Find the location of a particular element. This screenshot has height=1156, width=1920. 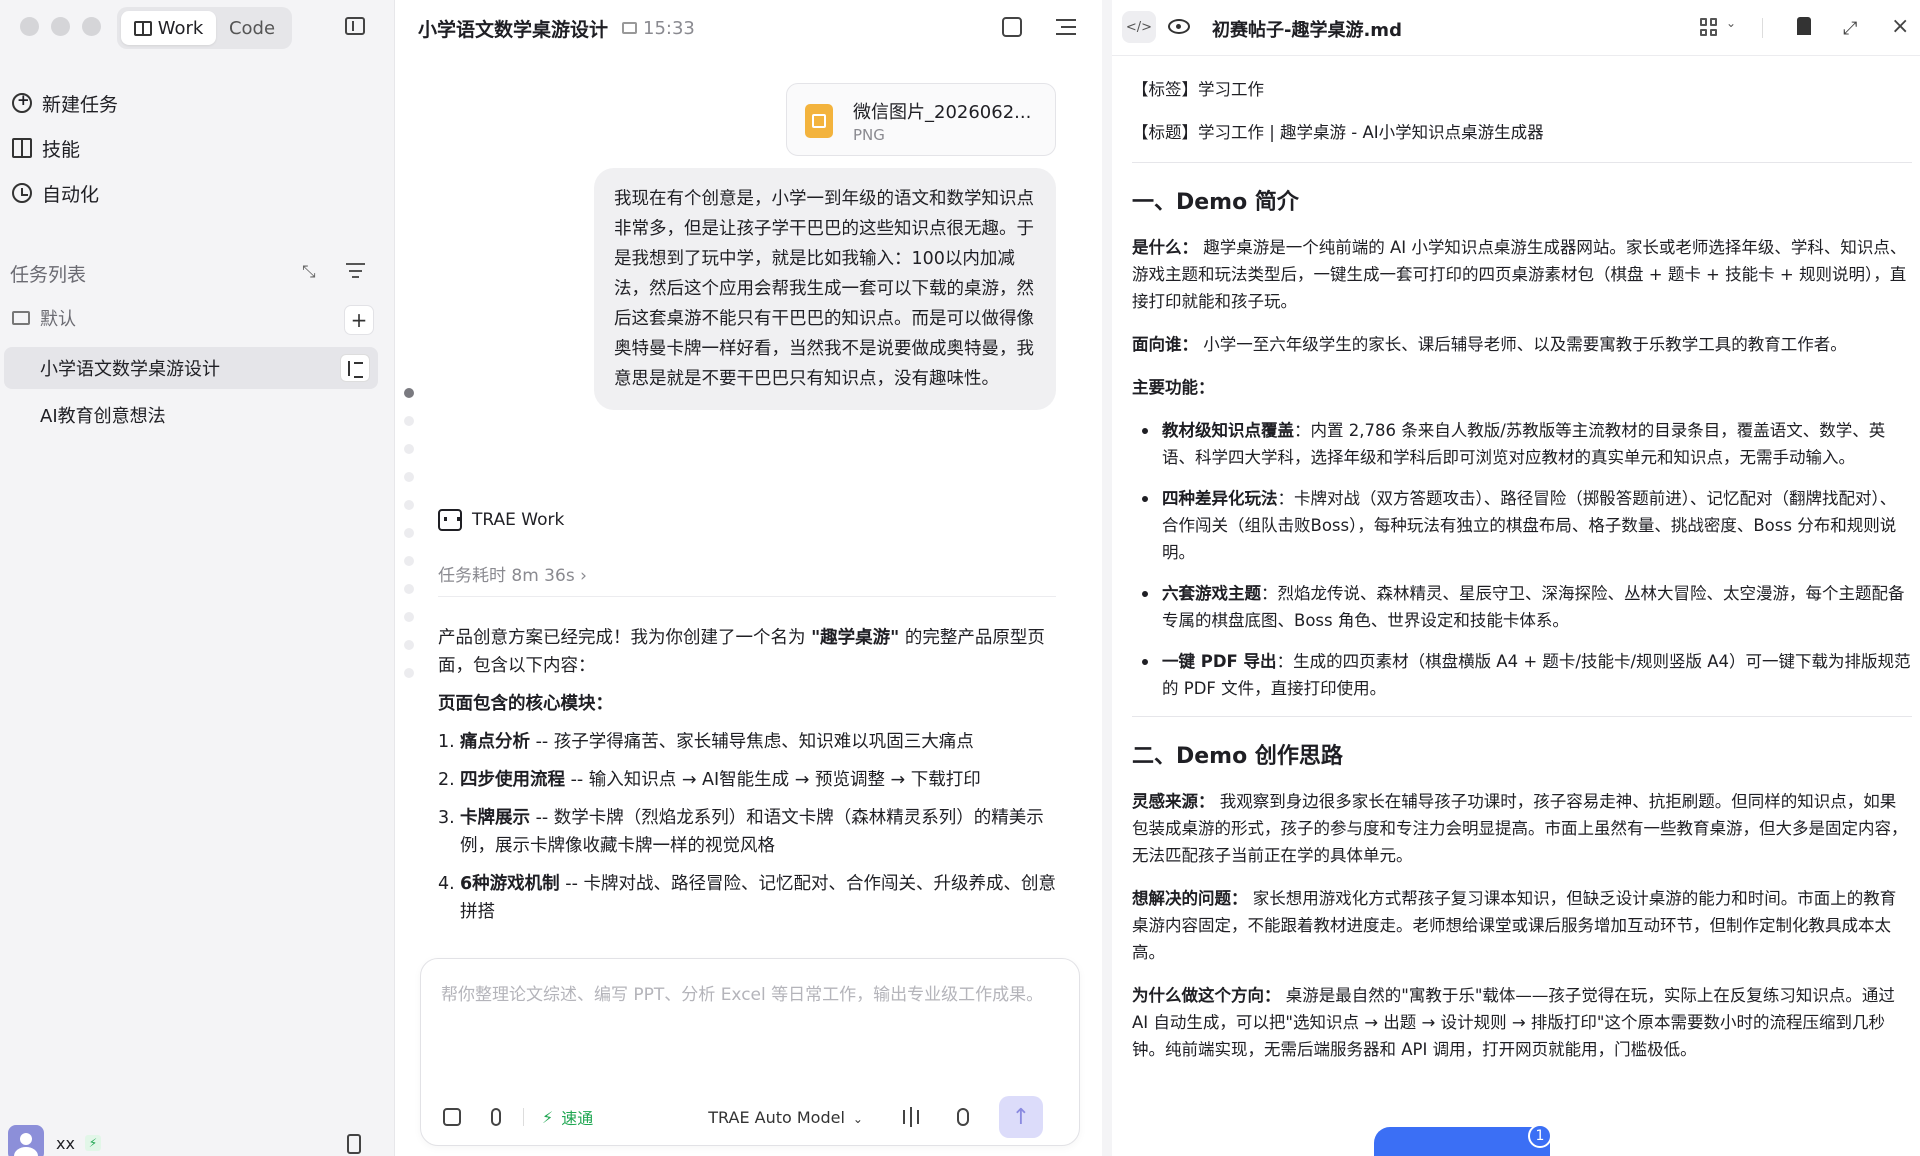

close-icon: × is located at coordinates (1900, 26).